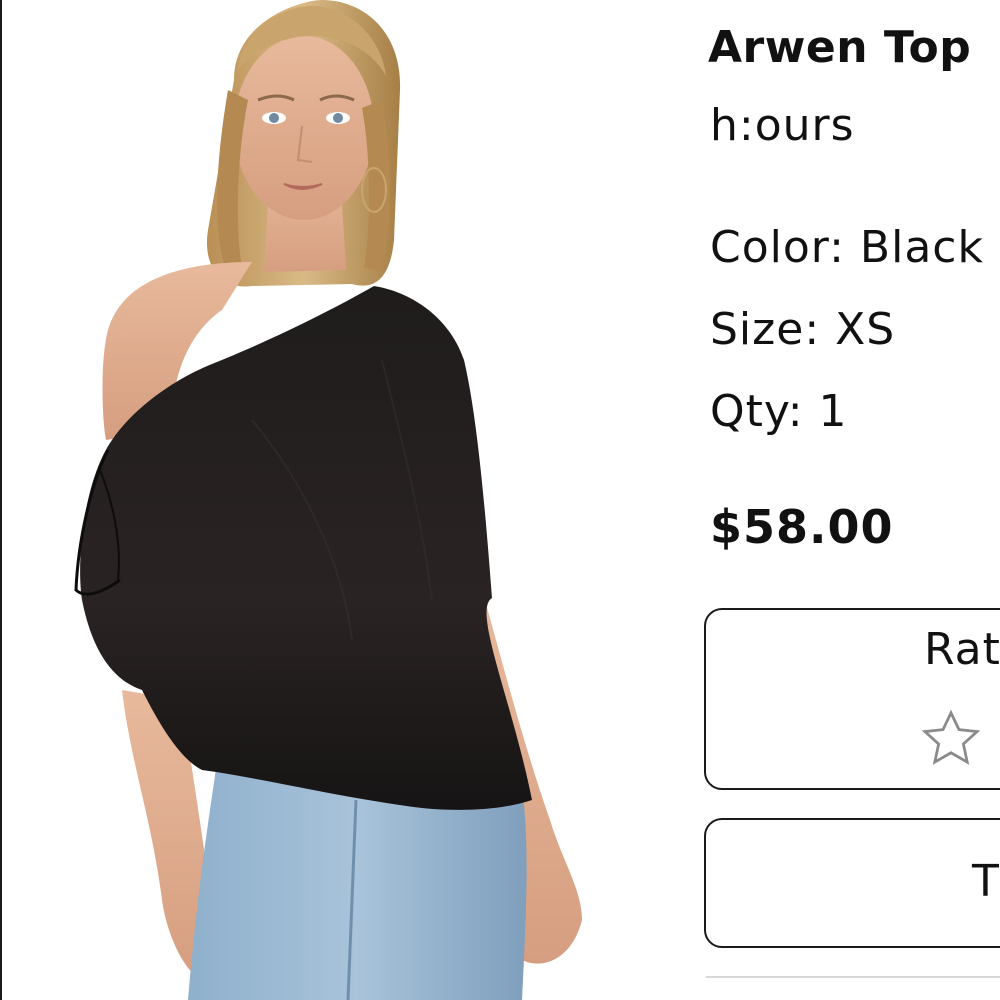 Image resolution: width=1000 pixels, height=1000 pixels. What do you see at coordinates (853, 977) in the screenshot?
I see `divider` at bounding box center [853, 977].